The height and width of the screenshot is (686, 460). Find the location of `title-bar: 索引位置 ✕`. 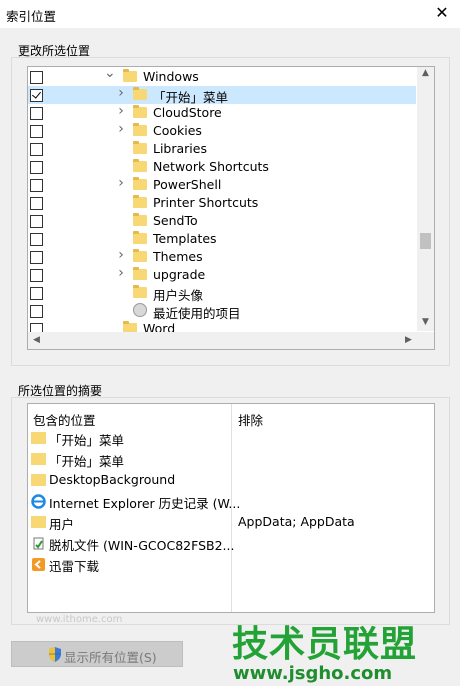

title-bar: 索引位置 ✕ is located at coordinates (230, 14).